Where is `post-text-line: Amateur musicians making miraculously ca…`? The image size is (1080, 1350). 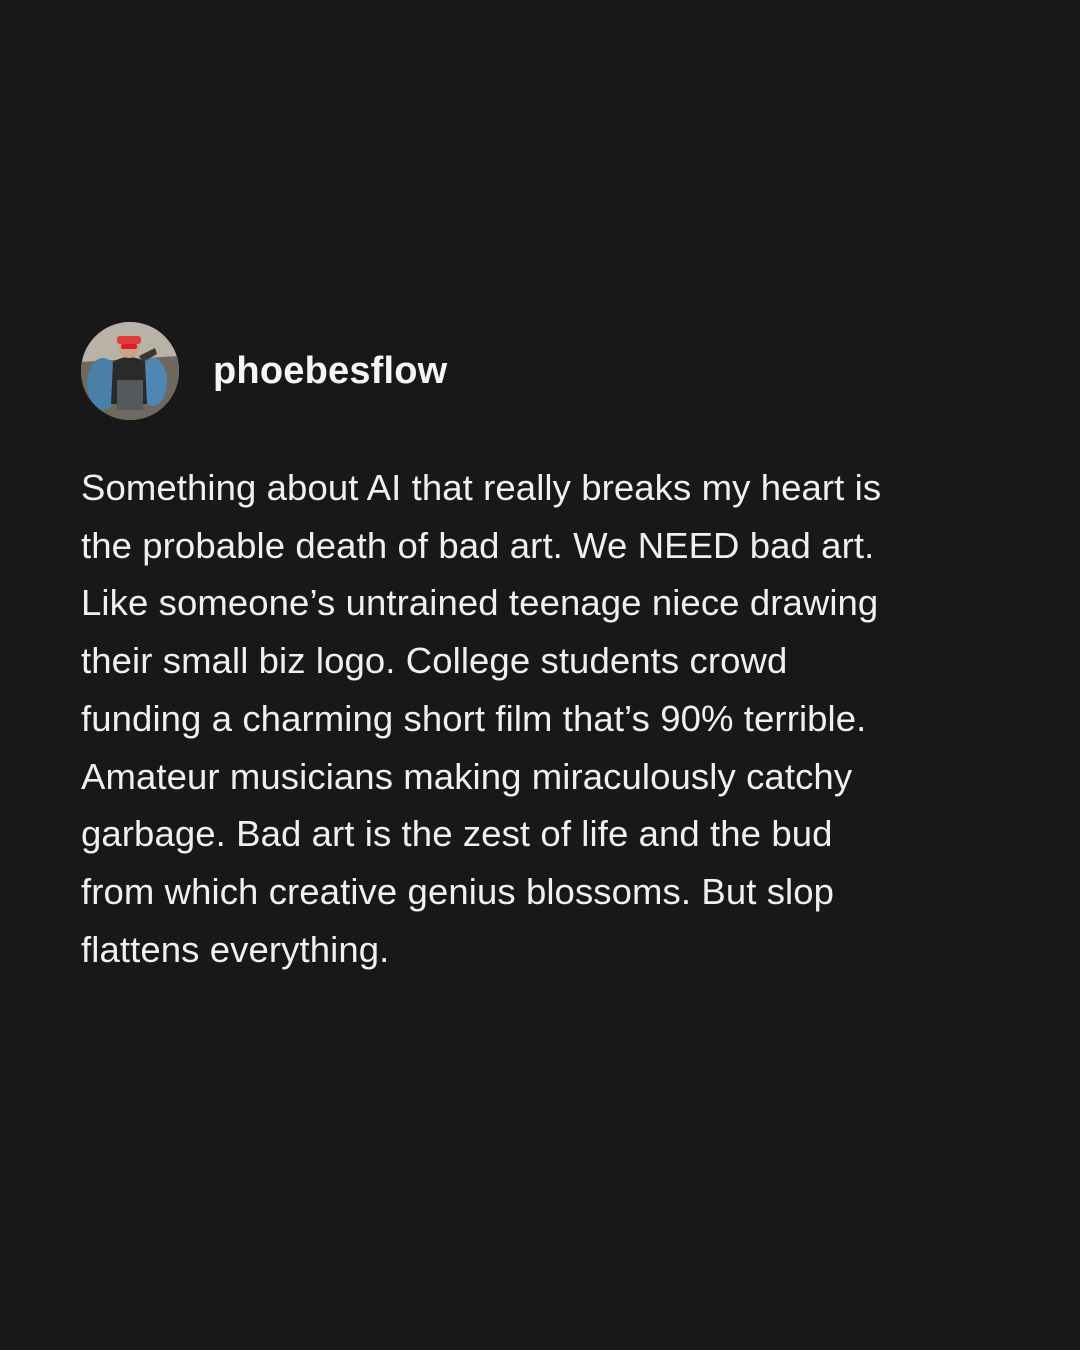
post-text-line: Amateur musicians making miraculously ca… is located at coordinates (467, 776).